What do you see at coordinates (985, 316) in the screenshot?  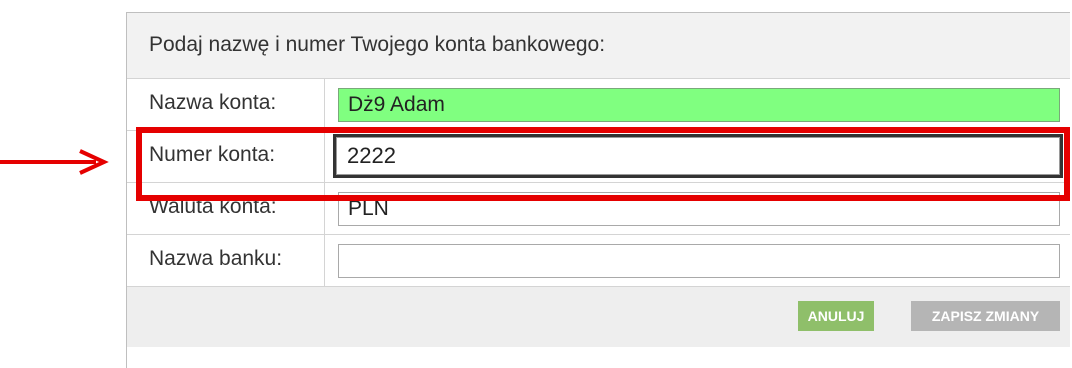 I see `save-changes-button: ZAPISZ ZMIANY` at bounding box center [985, 316].